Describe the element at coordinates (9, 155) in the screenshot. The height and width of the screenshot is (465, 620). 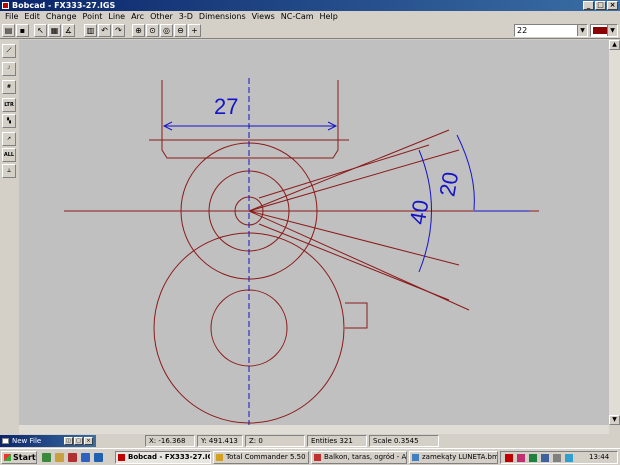
I see `all-button: ALL` at that location.